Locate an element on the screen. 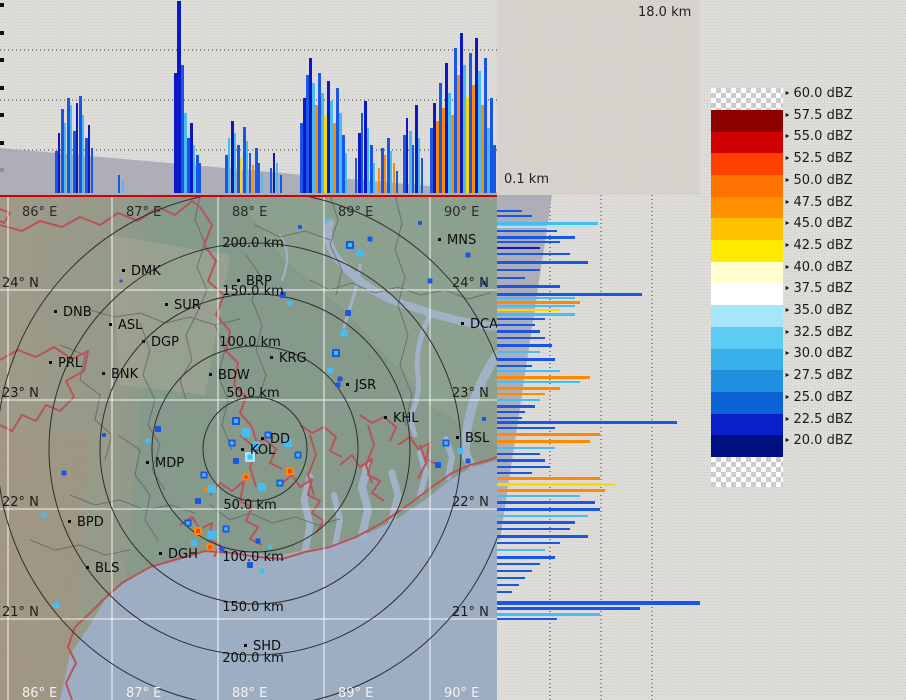 The image size is (906, 700). city-label: JSR is located at coordinates (365, 385).